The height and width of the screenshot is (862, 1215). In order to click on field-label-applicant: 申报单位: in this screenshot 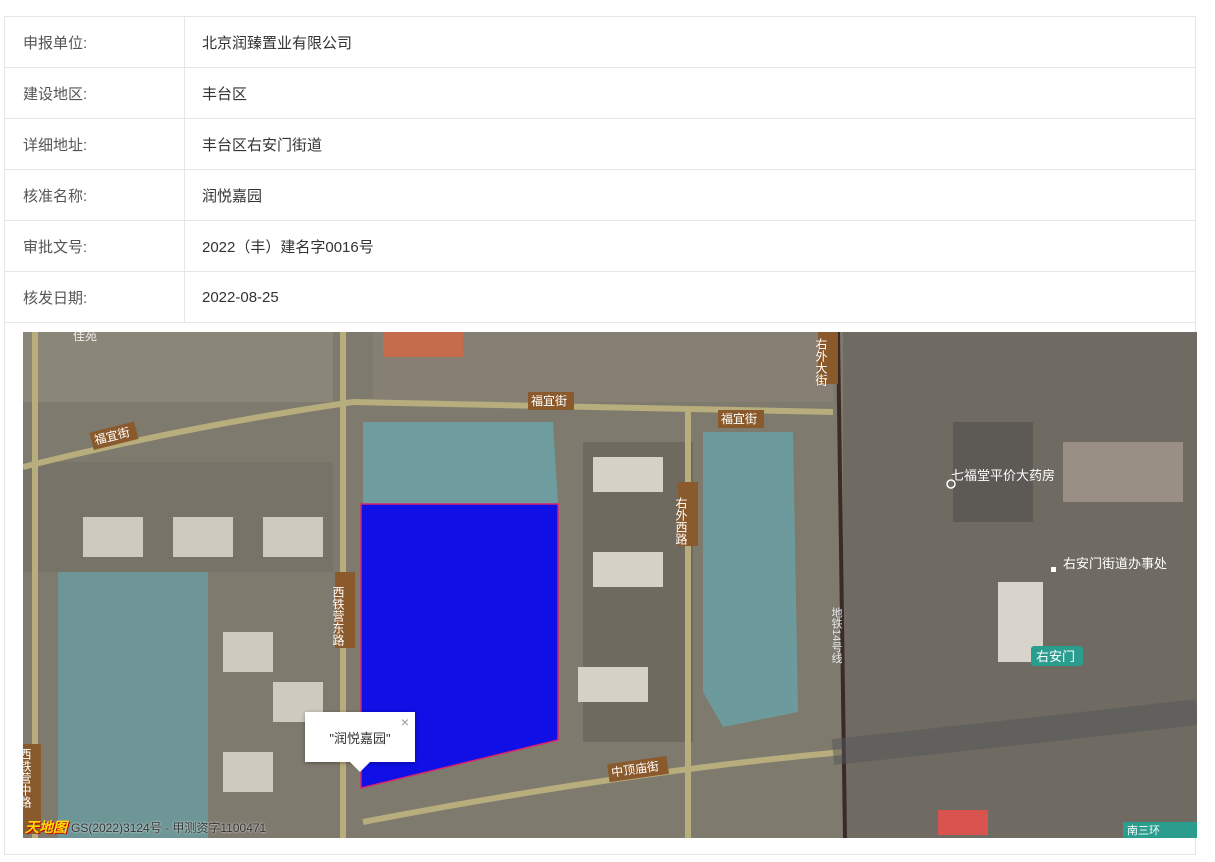, I will do `click(94, 42)`.